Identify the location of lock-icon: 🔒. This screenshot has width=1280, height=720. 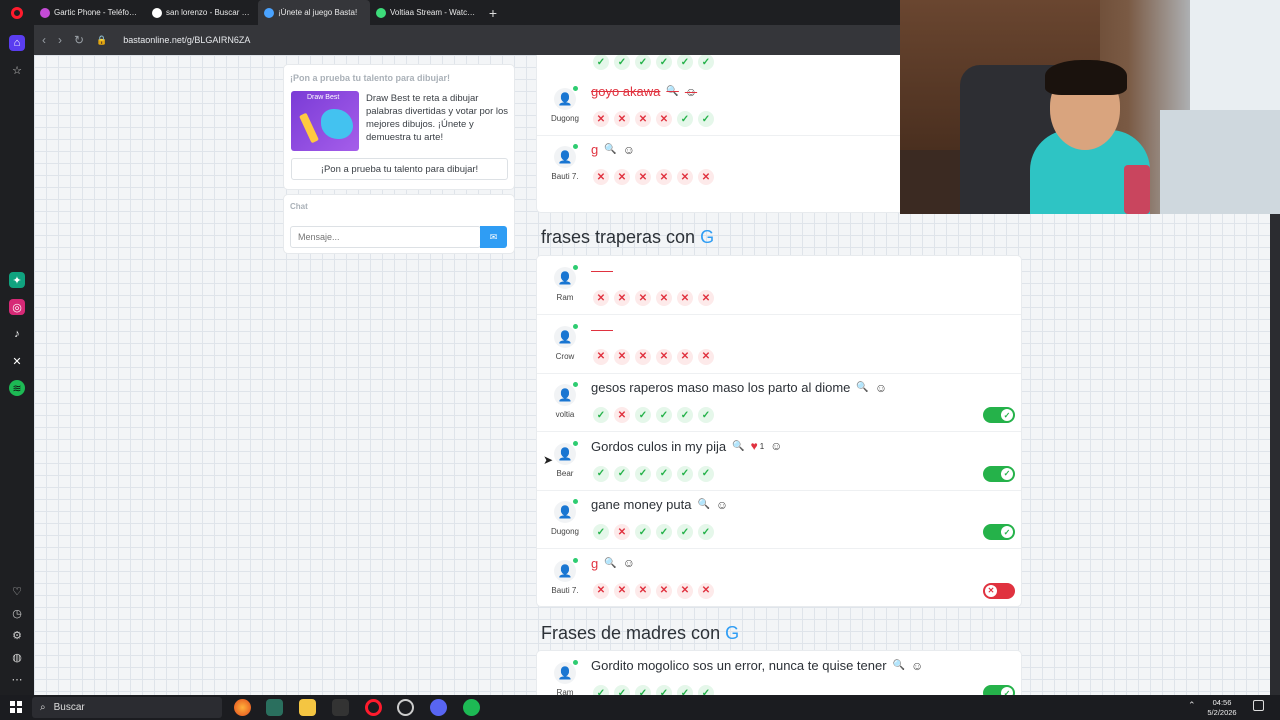
(101, 40).